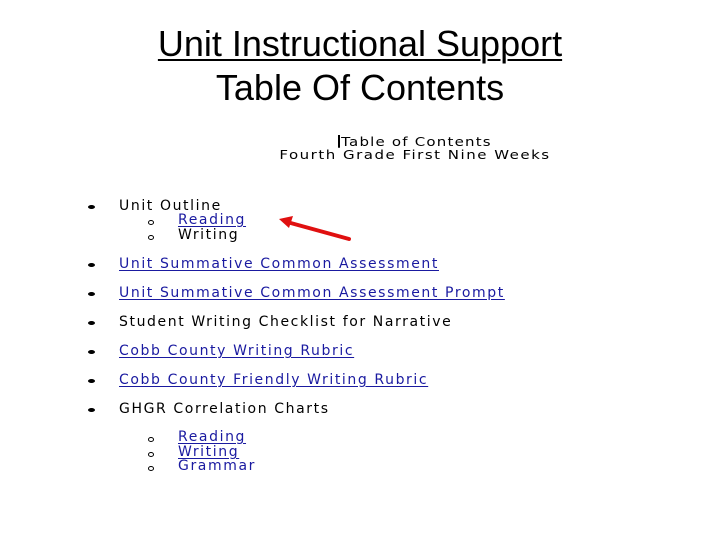 This screenshot has height=540, width=720. Describe the element at coordinates (273, 380) in the screenshot. I see `toc-link-cobb-county-friendly-writing-rubric: Cobb County Friendly Writing Rubric` at that location.